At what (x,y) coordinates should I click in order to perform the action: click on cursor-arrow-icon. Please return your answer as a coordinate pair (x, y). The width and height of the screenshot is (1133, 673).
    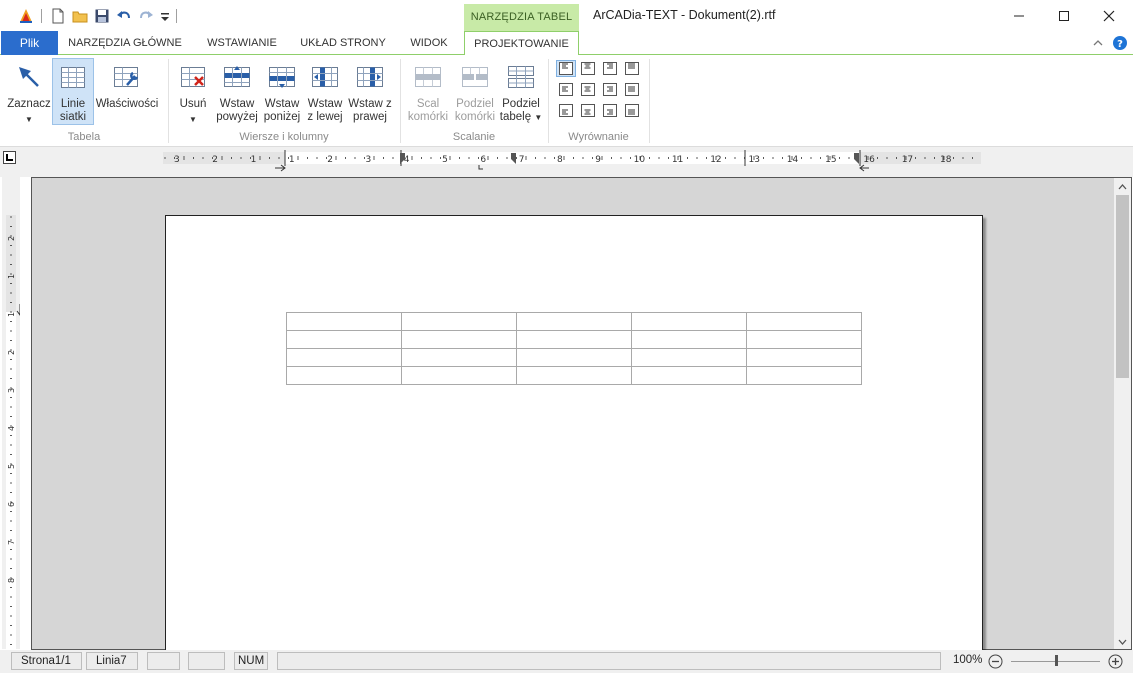
    Looking at the image, I should click on (29, 77).